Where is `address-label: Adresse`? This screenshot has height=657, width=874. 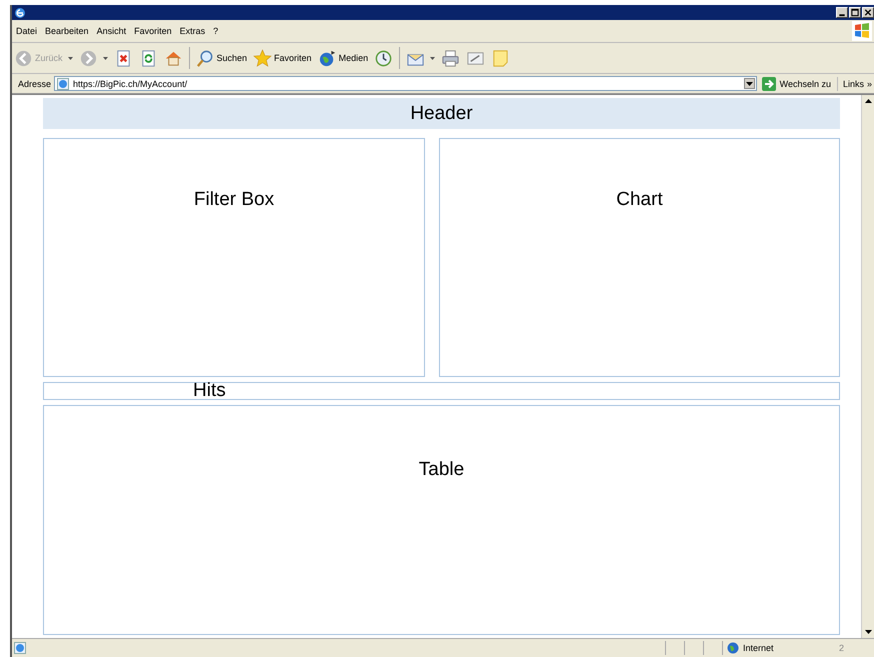
address-label: Adresse is located at coordinates (34, 83).